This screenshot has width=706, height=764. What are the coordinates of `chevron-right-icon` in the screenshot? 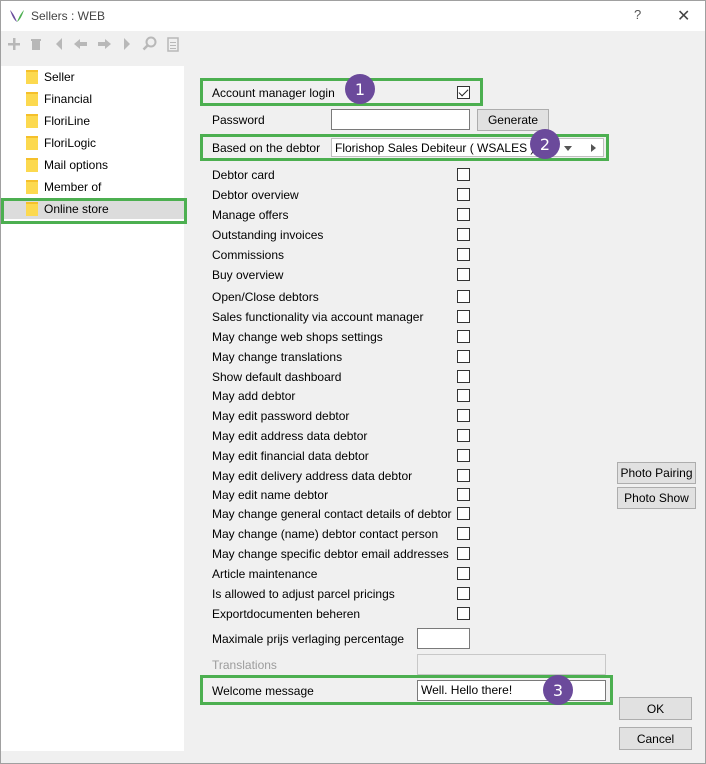 It's located at (593, 148).